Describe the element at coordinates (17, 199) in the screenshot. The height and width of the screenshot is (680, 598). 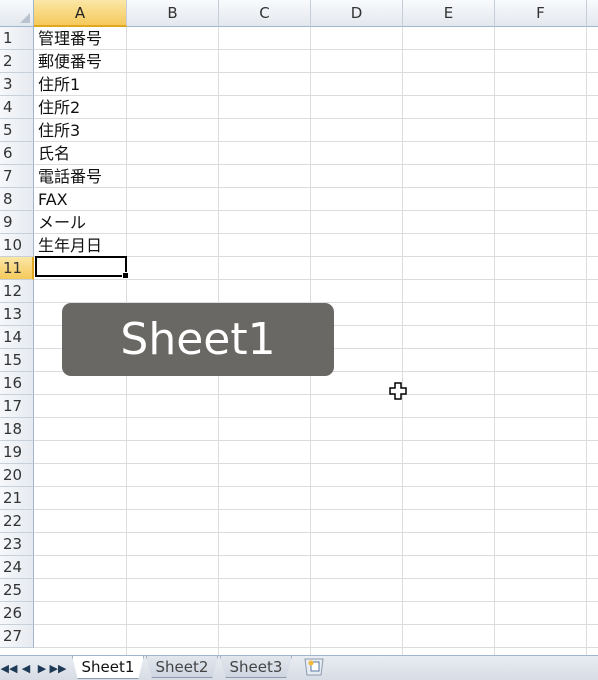
I see `row-header-8: 8` at that location.